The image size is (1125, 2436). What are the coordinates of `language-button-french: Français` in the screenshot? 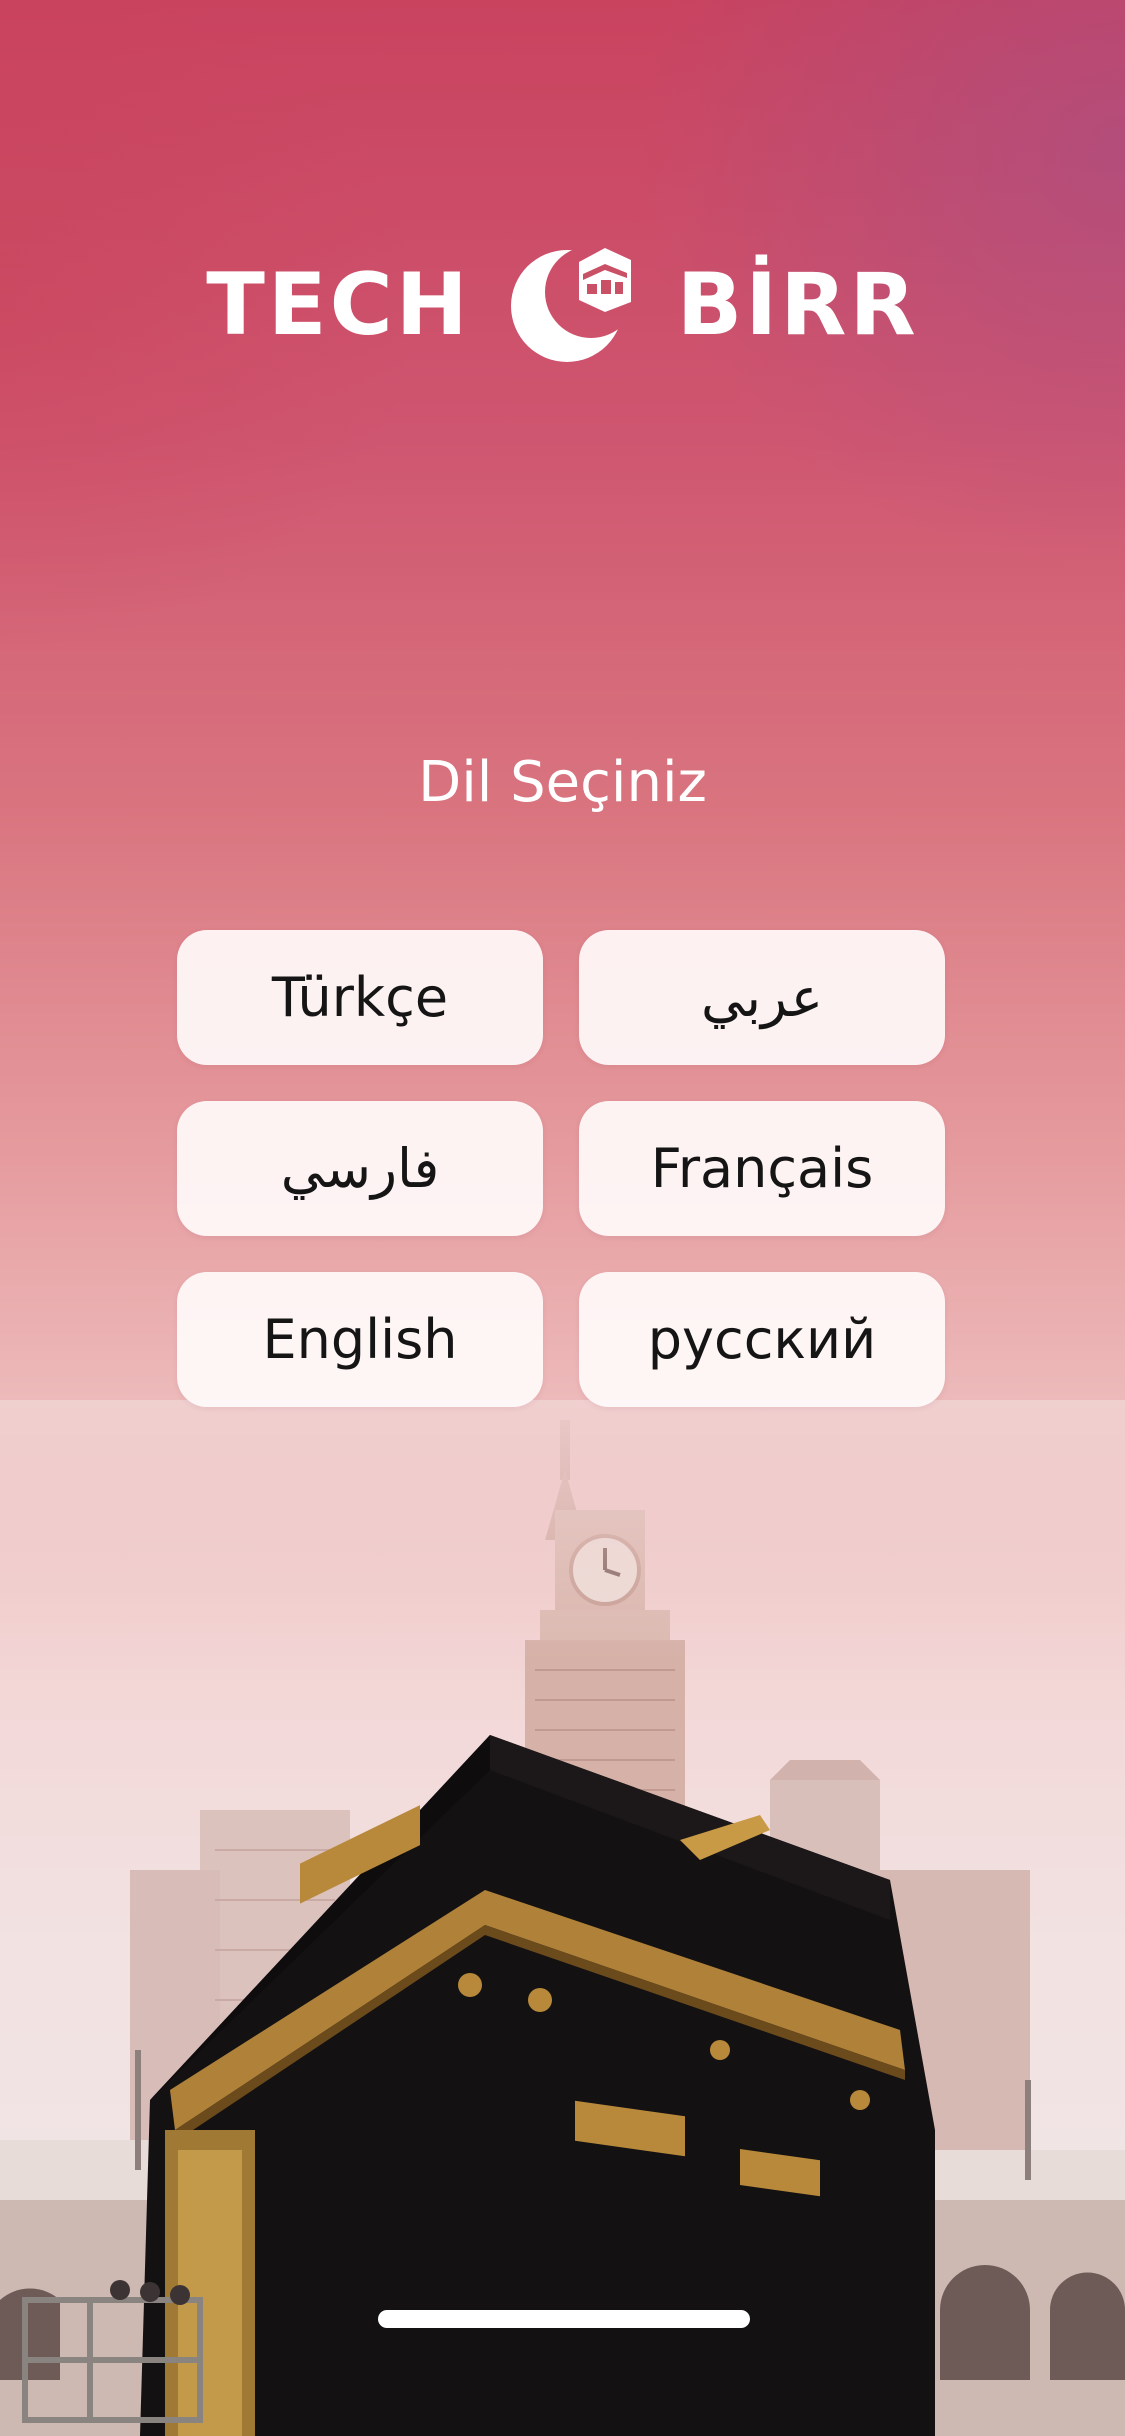 It's located at (762, 1168).